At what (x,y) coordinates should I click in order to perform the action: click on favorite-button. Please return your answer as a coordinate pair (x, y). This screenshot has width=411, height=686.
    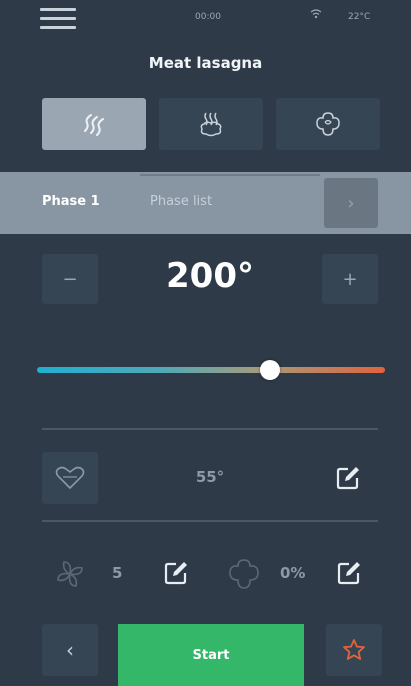
    Looking at the image, I should click on (354, 650).